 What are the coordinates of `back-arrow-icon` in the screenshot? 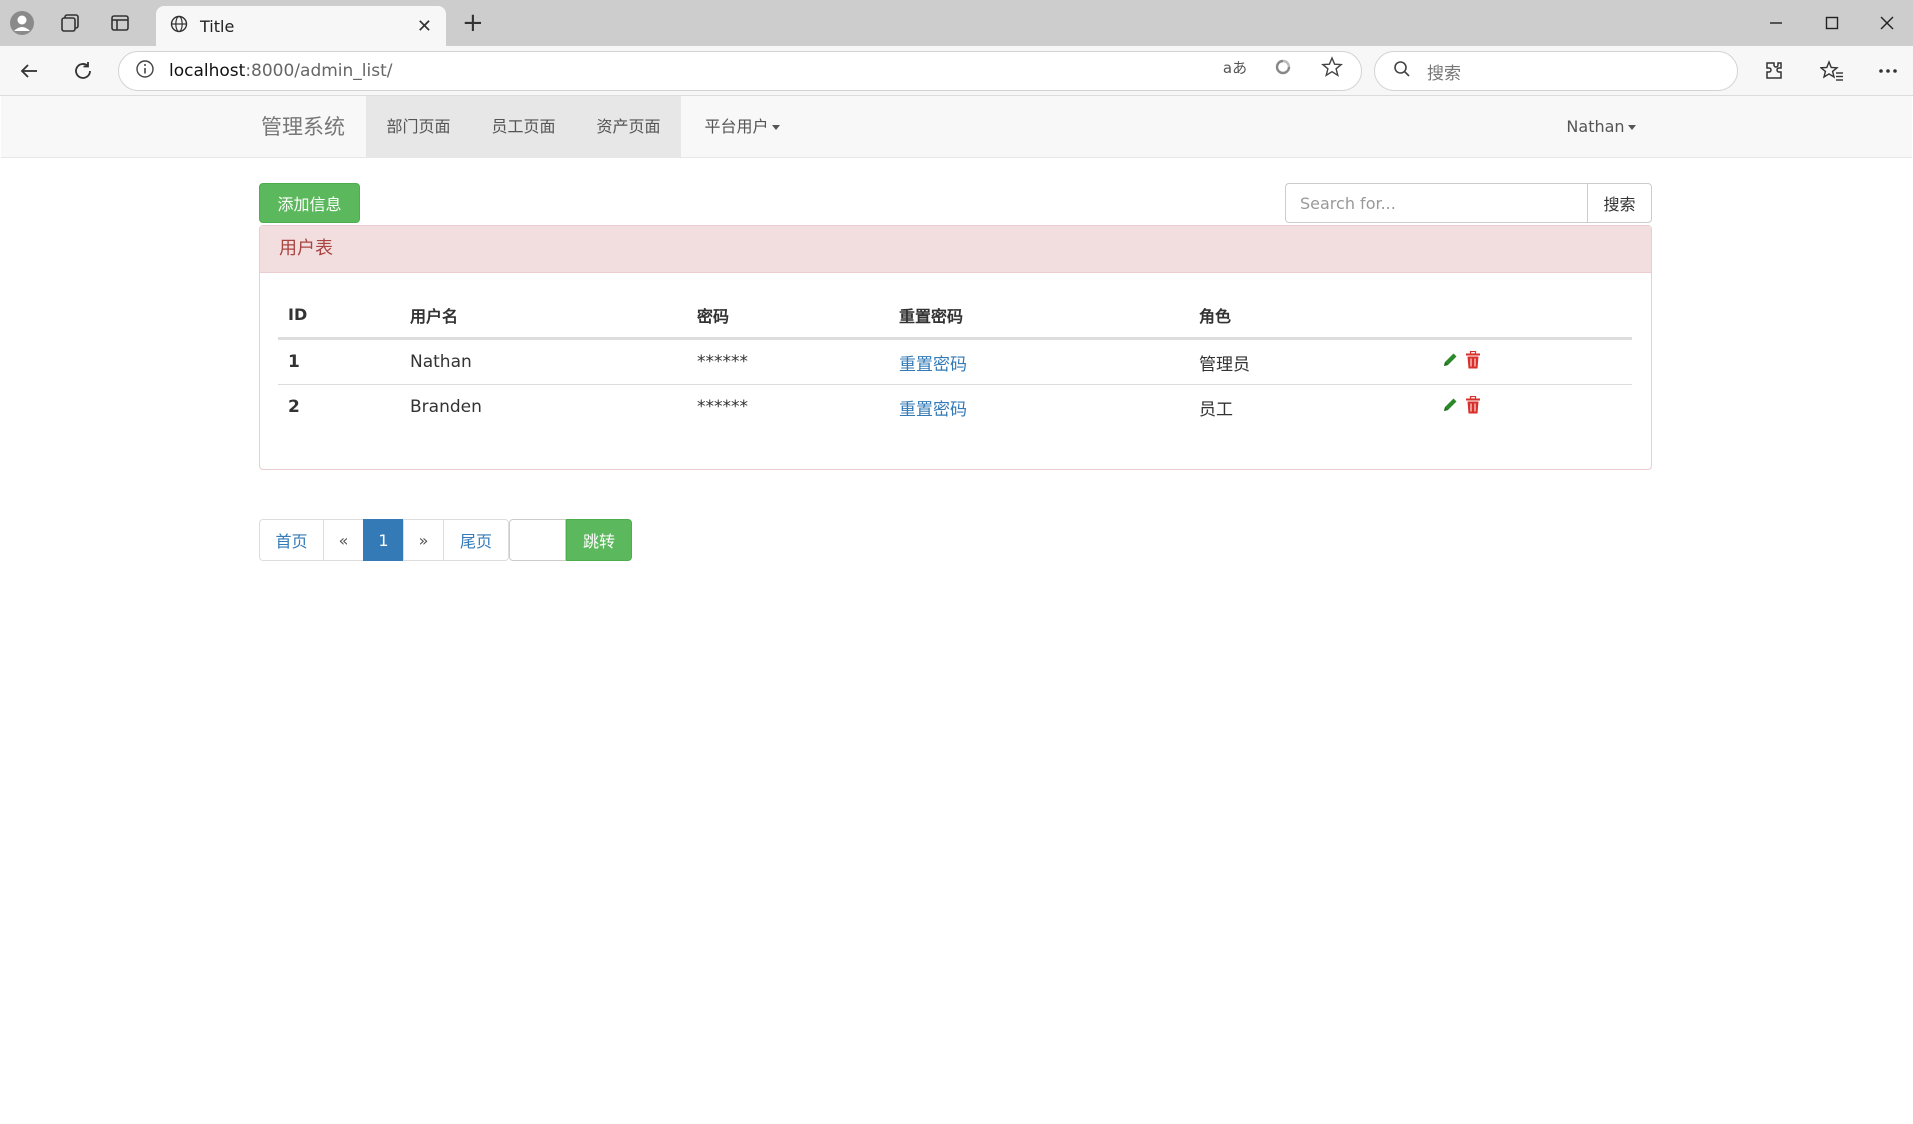 It's located at (29, 71).